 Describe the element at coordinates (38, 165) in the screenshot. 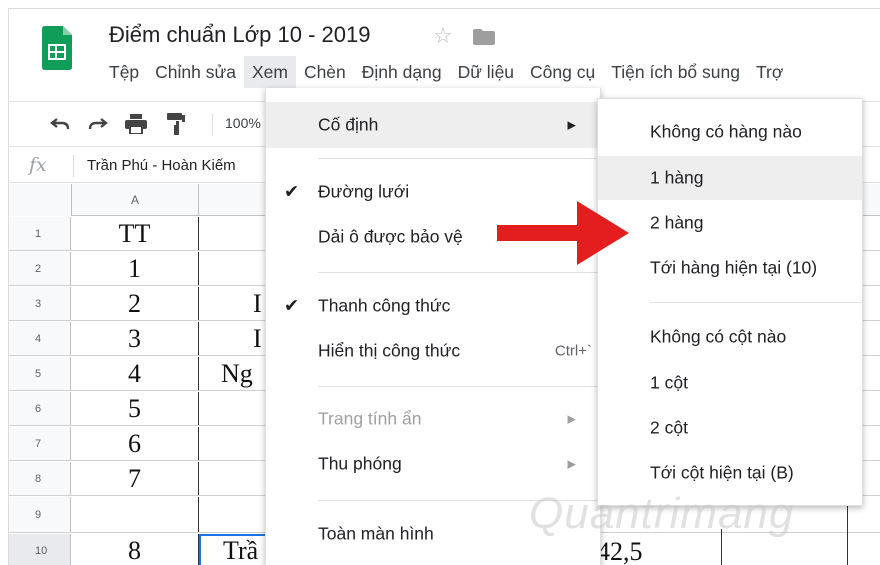

I see `fx-icon: fx` at that location.